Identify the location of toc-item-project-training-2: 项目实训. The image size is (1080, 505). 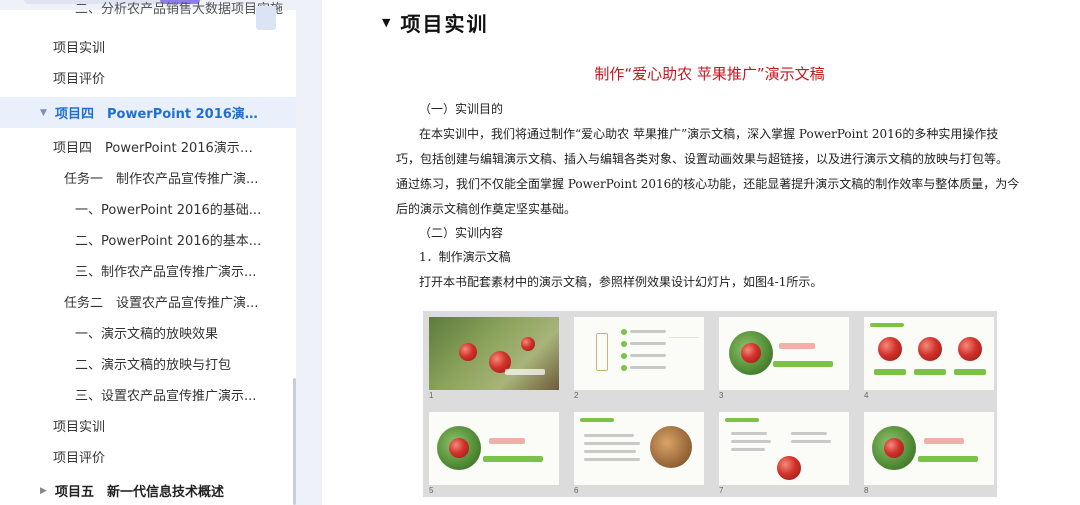
(148, 425).